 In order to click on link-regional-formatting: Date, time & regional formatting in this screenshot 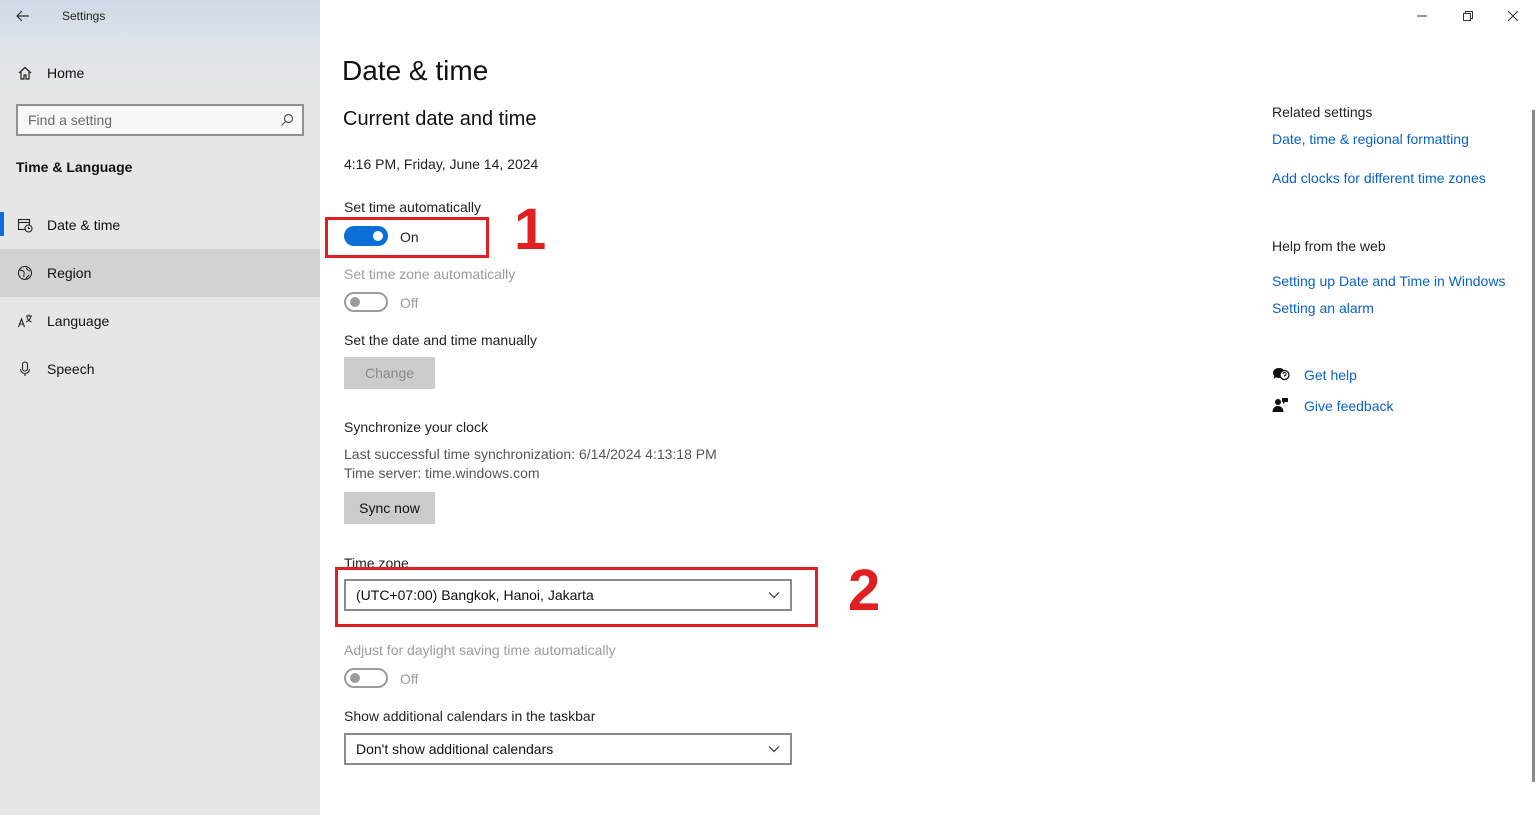, I will do `click(1370, 139)`.